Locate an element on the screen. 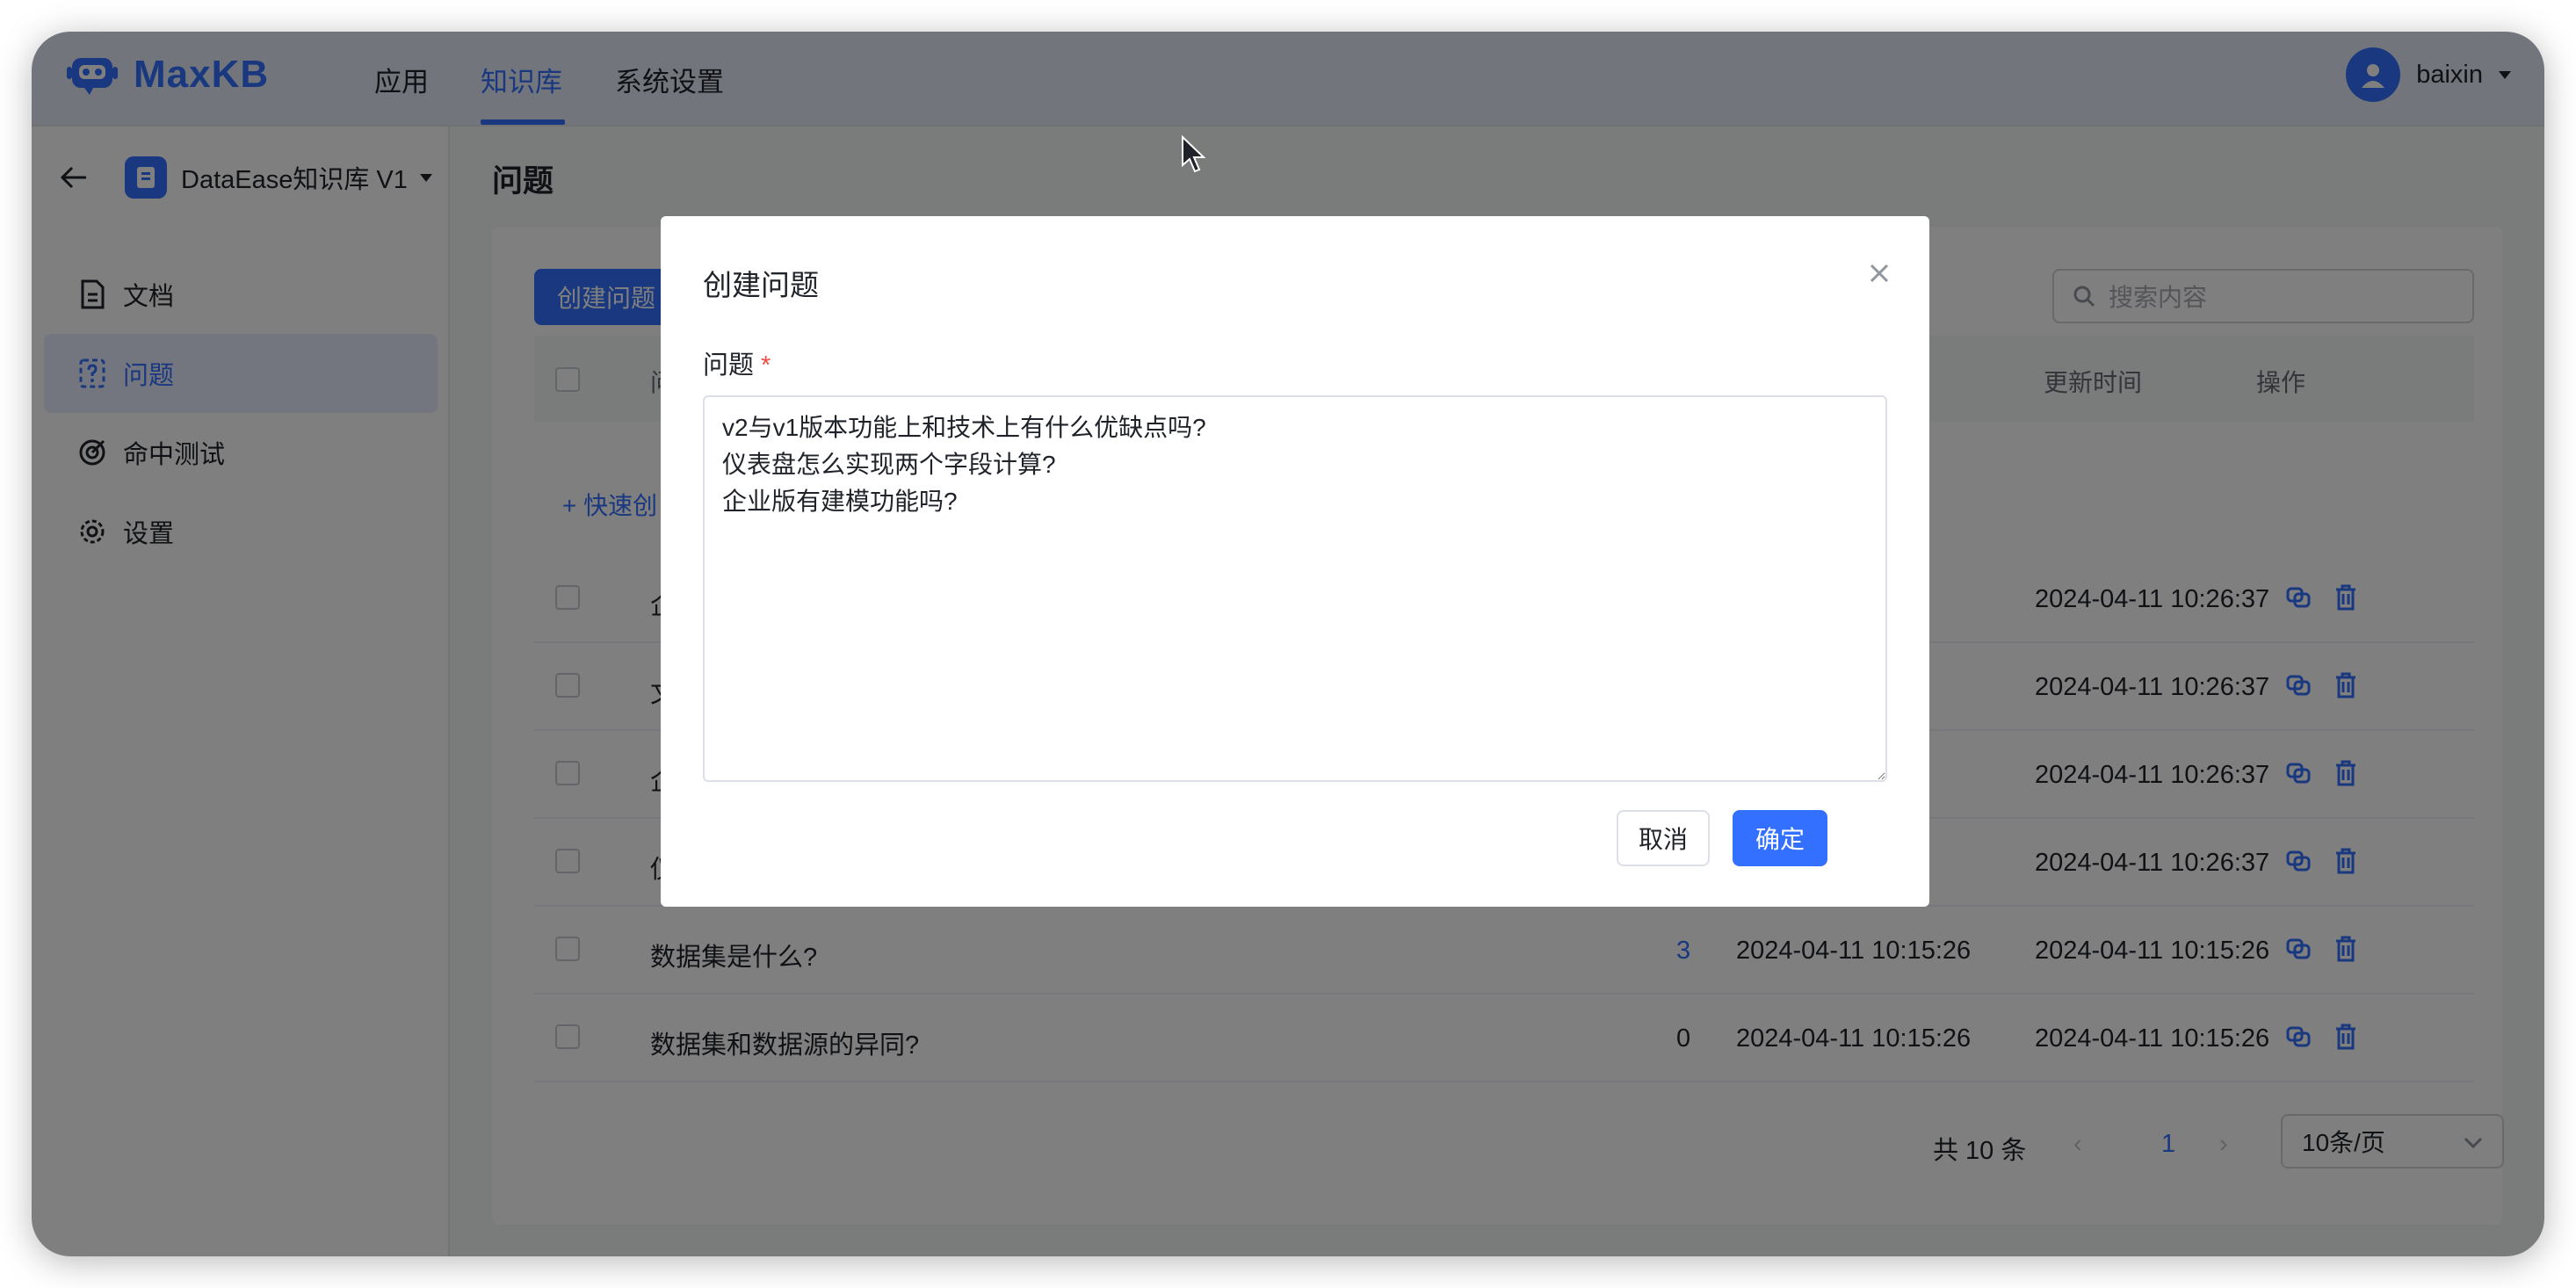  cancel-button: 取消 is located at coordinates (1663, 838).